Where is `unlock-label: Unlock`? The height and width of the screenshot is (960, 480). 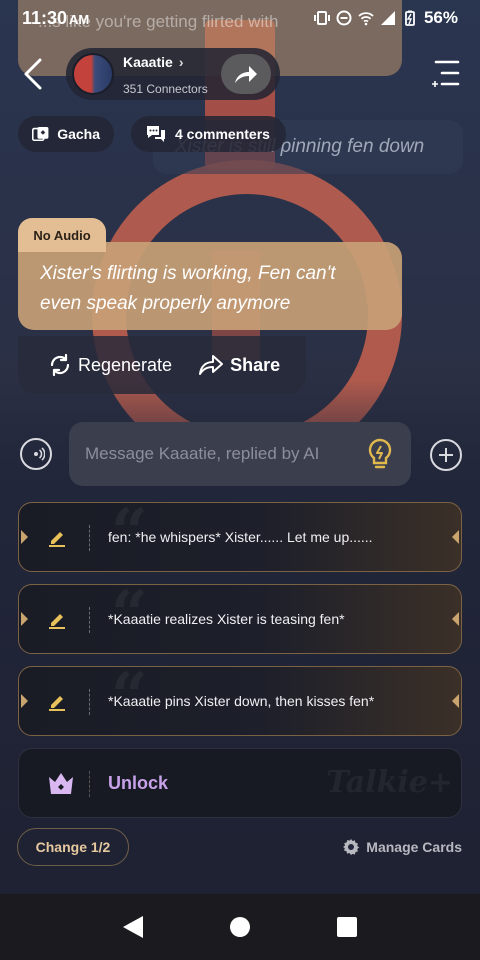 unlock-label: Unlock is located at coordinates (138, 783).